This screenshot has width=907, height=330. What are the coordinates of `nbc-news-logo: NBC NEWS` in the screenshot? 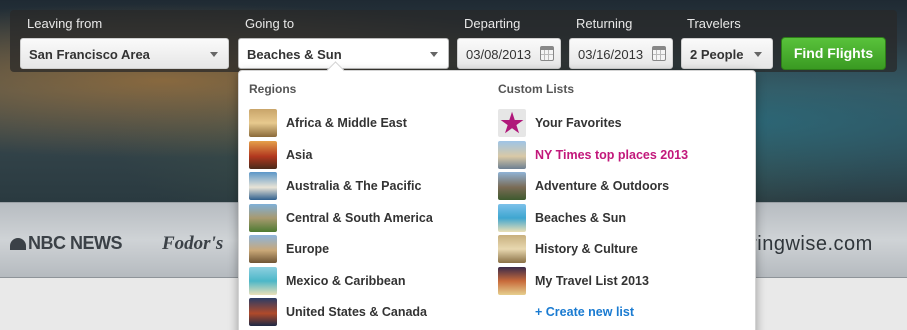 It's located at (66, 243).